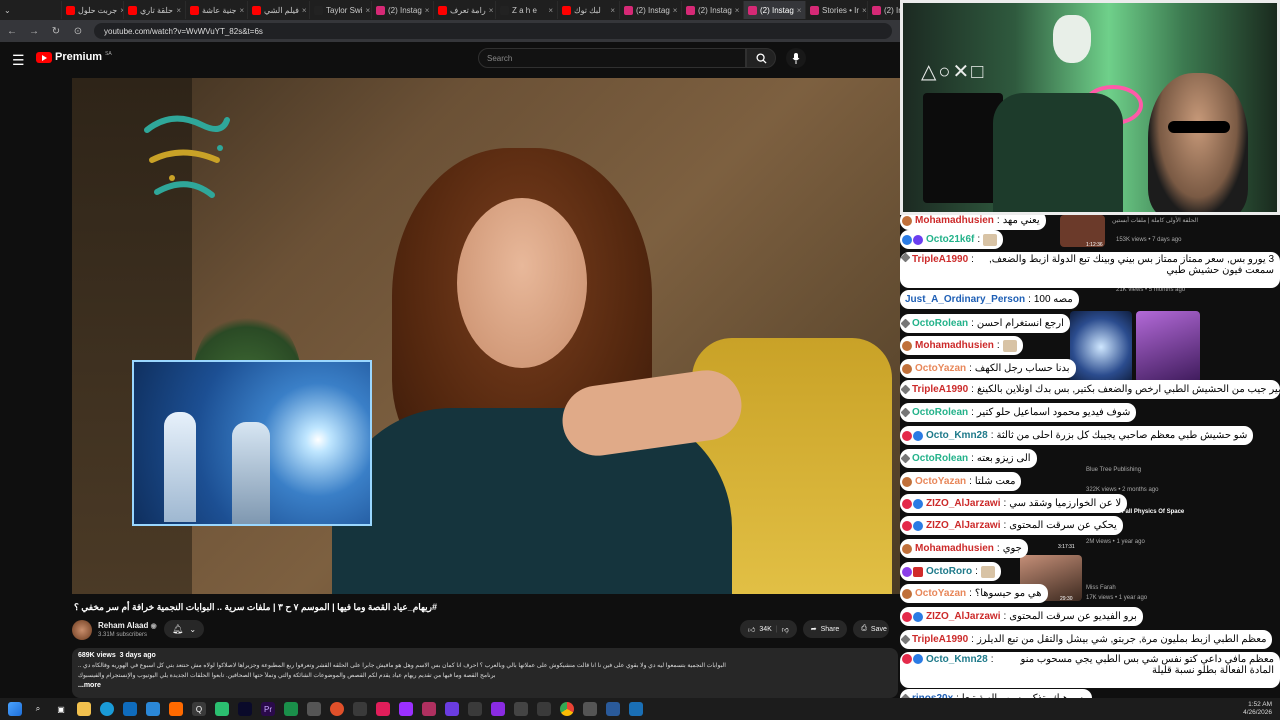 The image size is (1280, 720). What do you see at coordinates (74, 57) in the screenshot?
I see `youtube-premium-logo: Premium SA` at bounding box center [74, 57].